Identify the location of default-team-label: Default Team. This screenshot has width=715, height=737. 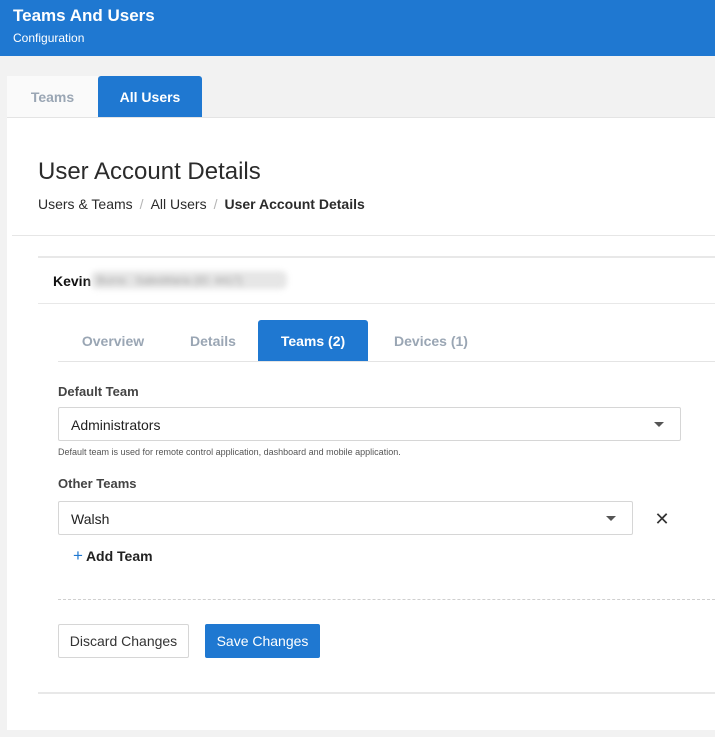
(98, 391).